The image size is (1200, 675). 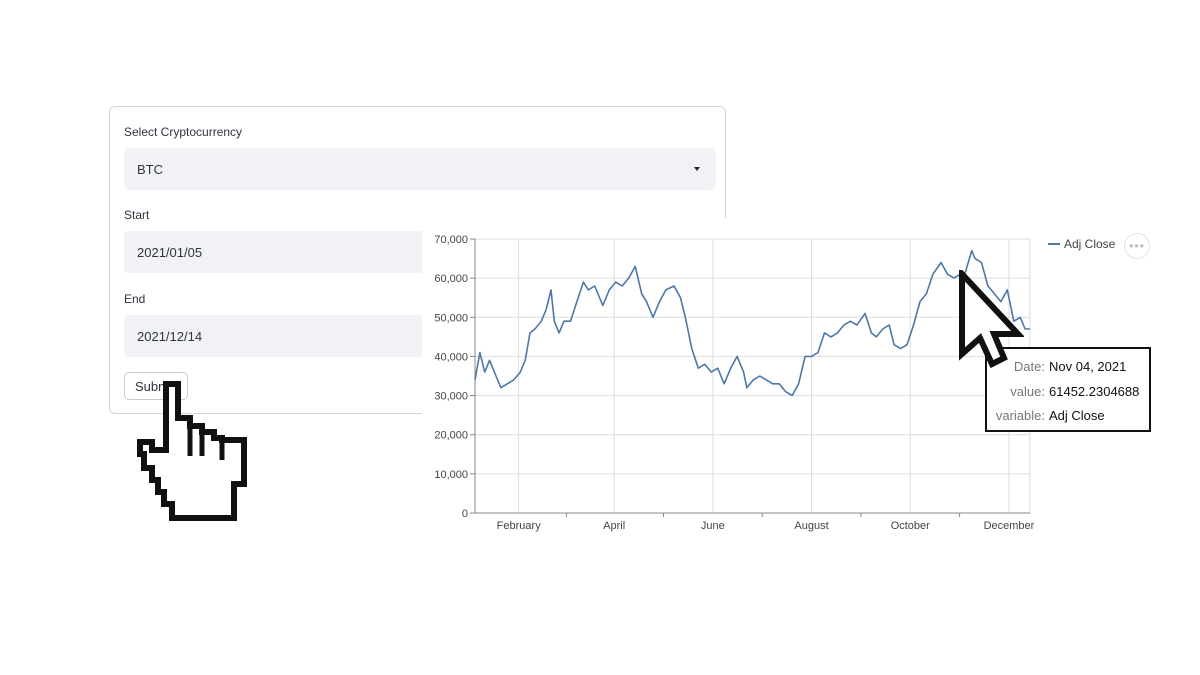 What do you see at coordinates (1077, 415) in the screenshot?
I see `tooltip-variable-value: Adj Close` at bounding box center [1077, 415].